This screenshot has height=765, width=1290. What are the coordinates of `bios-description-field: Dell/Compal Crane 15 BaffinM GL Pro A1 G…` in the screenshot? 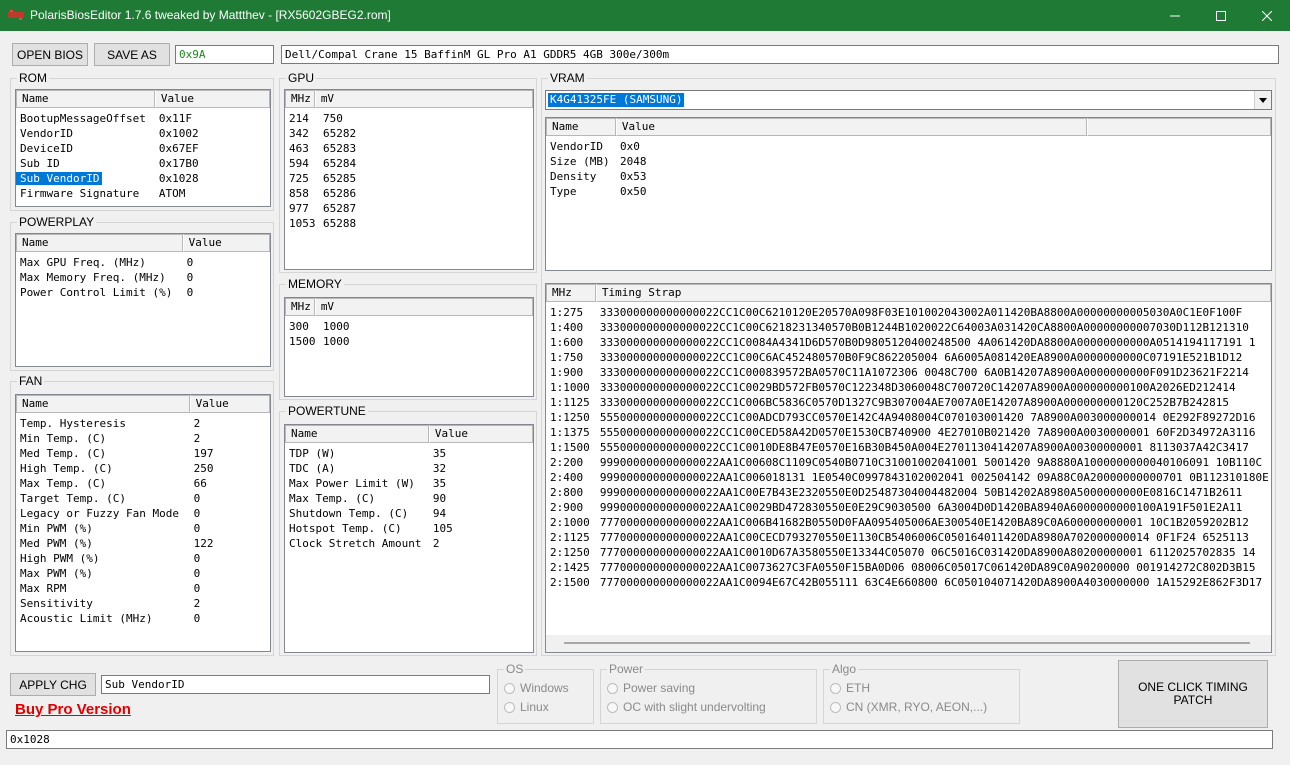 It's located at (780, 54).